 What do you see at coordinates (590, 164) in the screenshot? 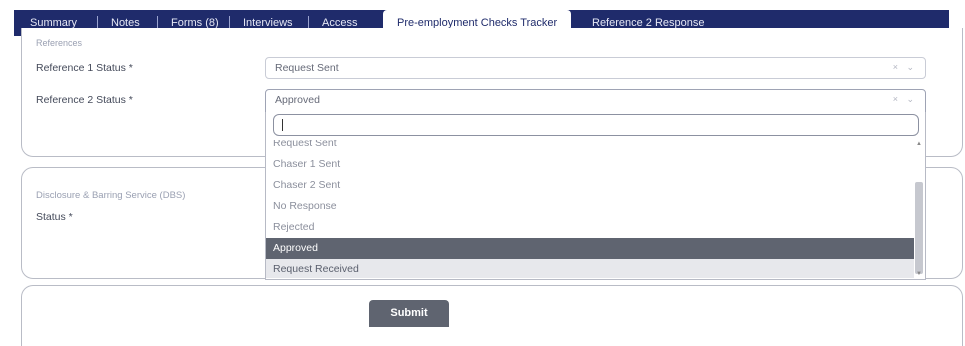
I see `option-chaser-1-sent: Chaser 1 Sent` at bounding box center [590, 164].